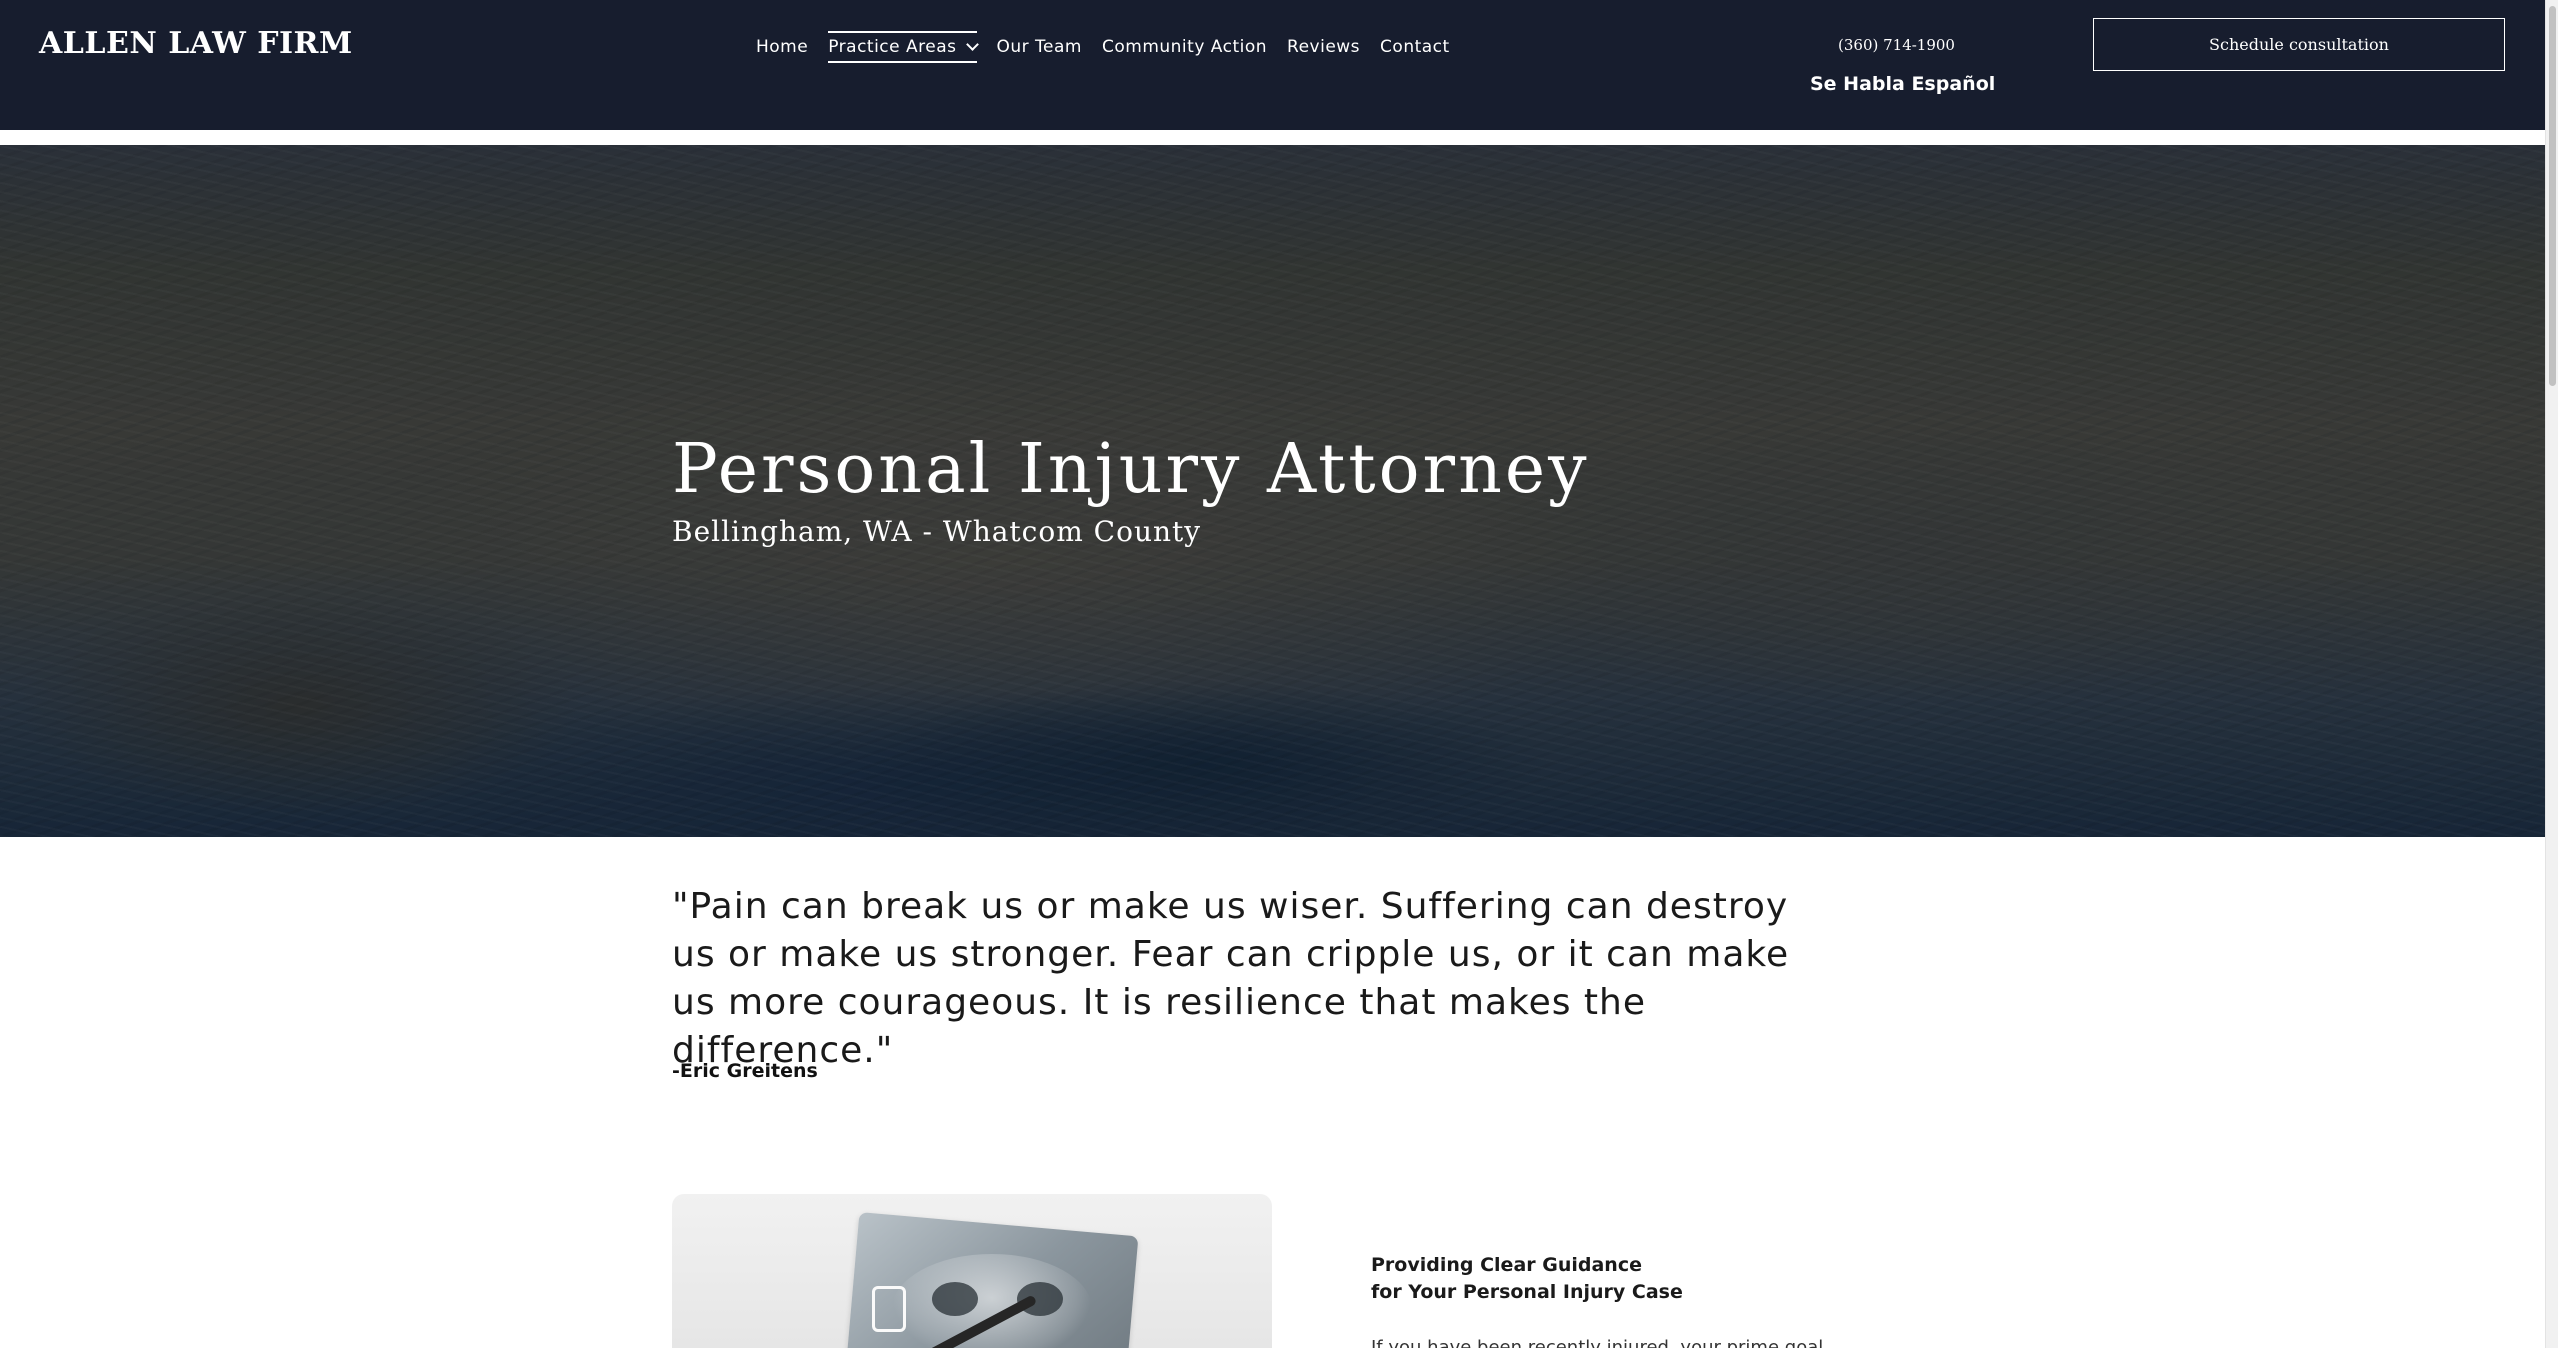 The image size is (2558, 1348). I want to click on scrollbar-thumb, so click(2552, 196).